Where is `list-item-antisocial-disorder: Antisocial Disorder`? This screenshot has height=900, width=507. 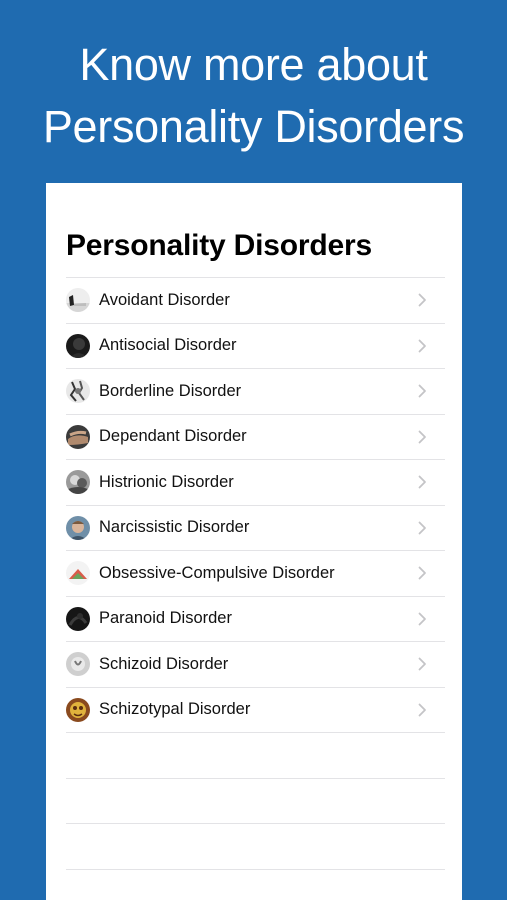 list-item-antisocial-disorder: Antisocial Disorder is located at coordinates (255, 346).